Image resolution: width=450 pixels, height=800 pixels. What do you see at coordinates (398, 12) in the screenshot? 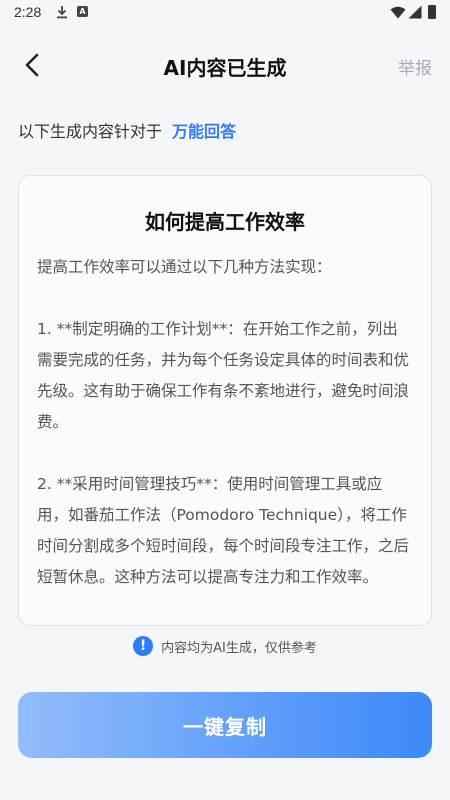
I see `wifi-icon` at bounding box center [398, 12].